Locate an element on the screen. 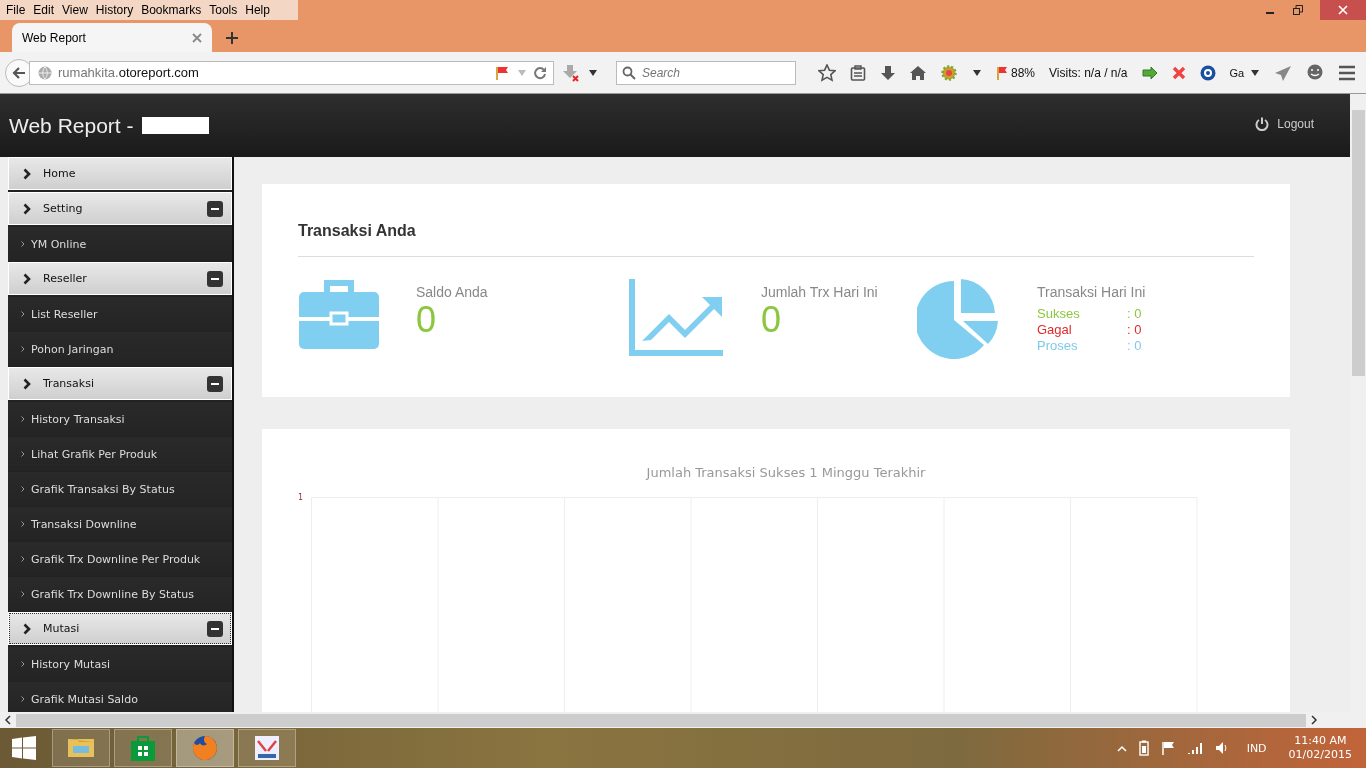  language-button: Ga is located at coordinates (1245, 72).